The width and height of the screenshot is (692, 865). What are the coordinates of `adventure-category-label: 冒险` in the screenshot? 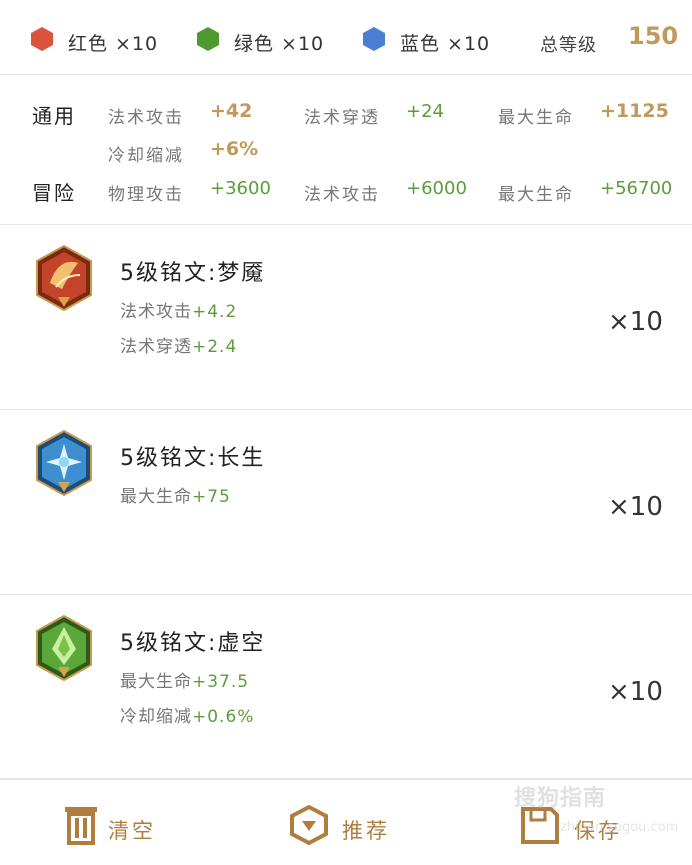 It's located at (54, 193).